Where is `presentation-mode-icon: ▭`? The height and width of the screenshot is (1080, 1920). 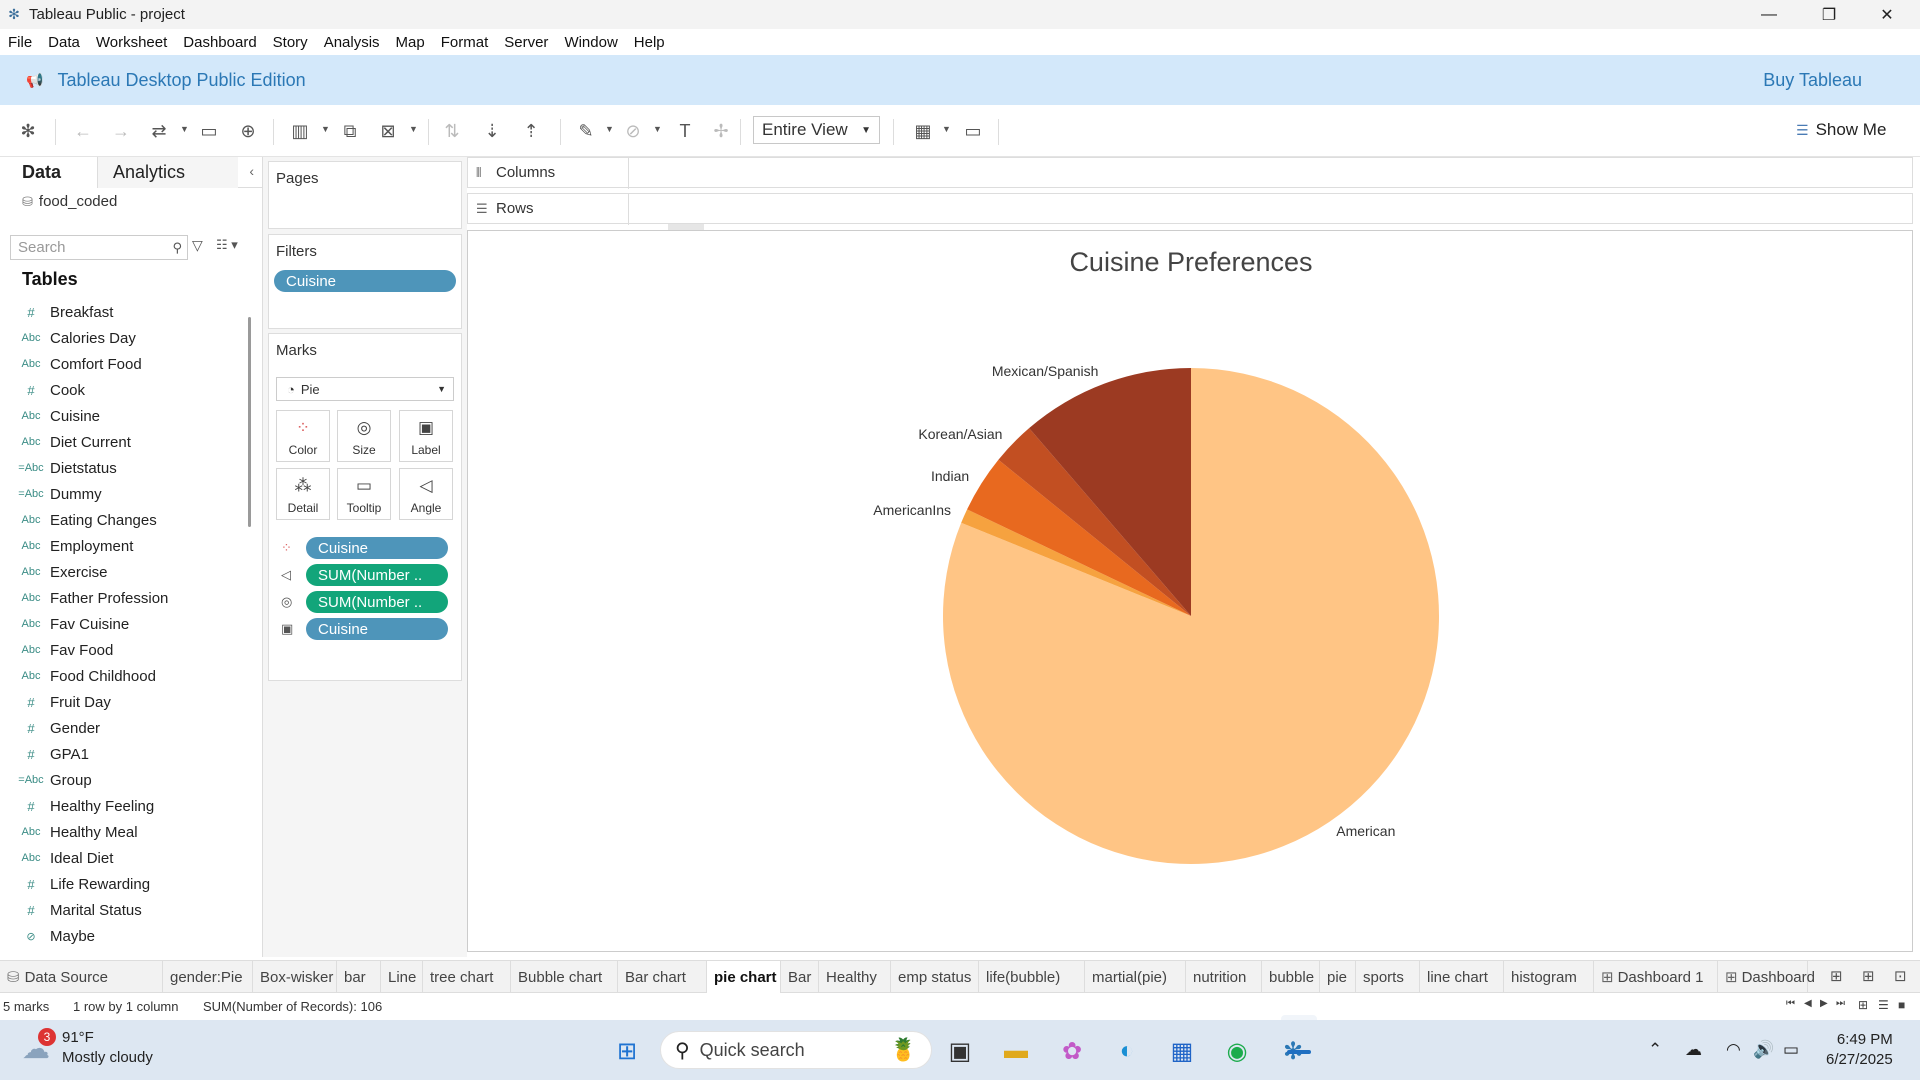 presentation-mode-icon: ▭ is located at coordinates (973, 131).